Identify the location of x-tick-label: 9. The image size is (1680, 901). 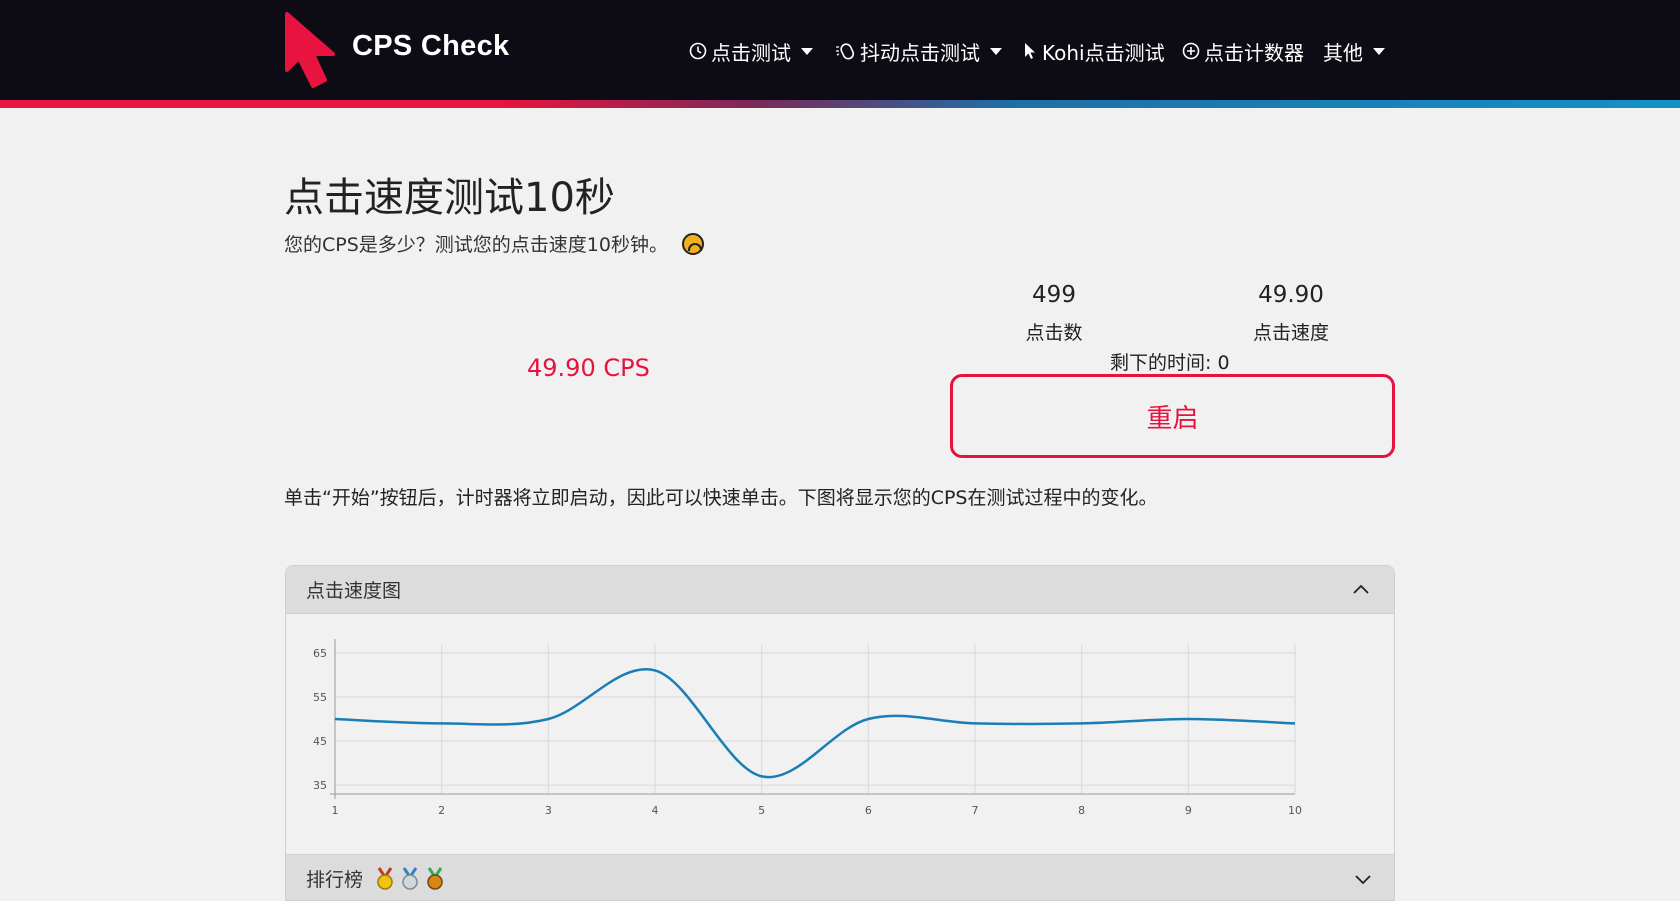
(1188, 810).